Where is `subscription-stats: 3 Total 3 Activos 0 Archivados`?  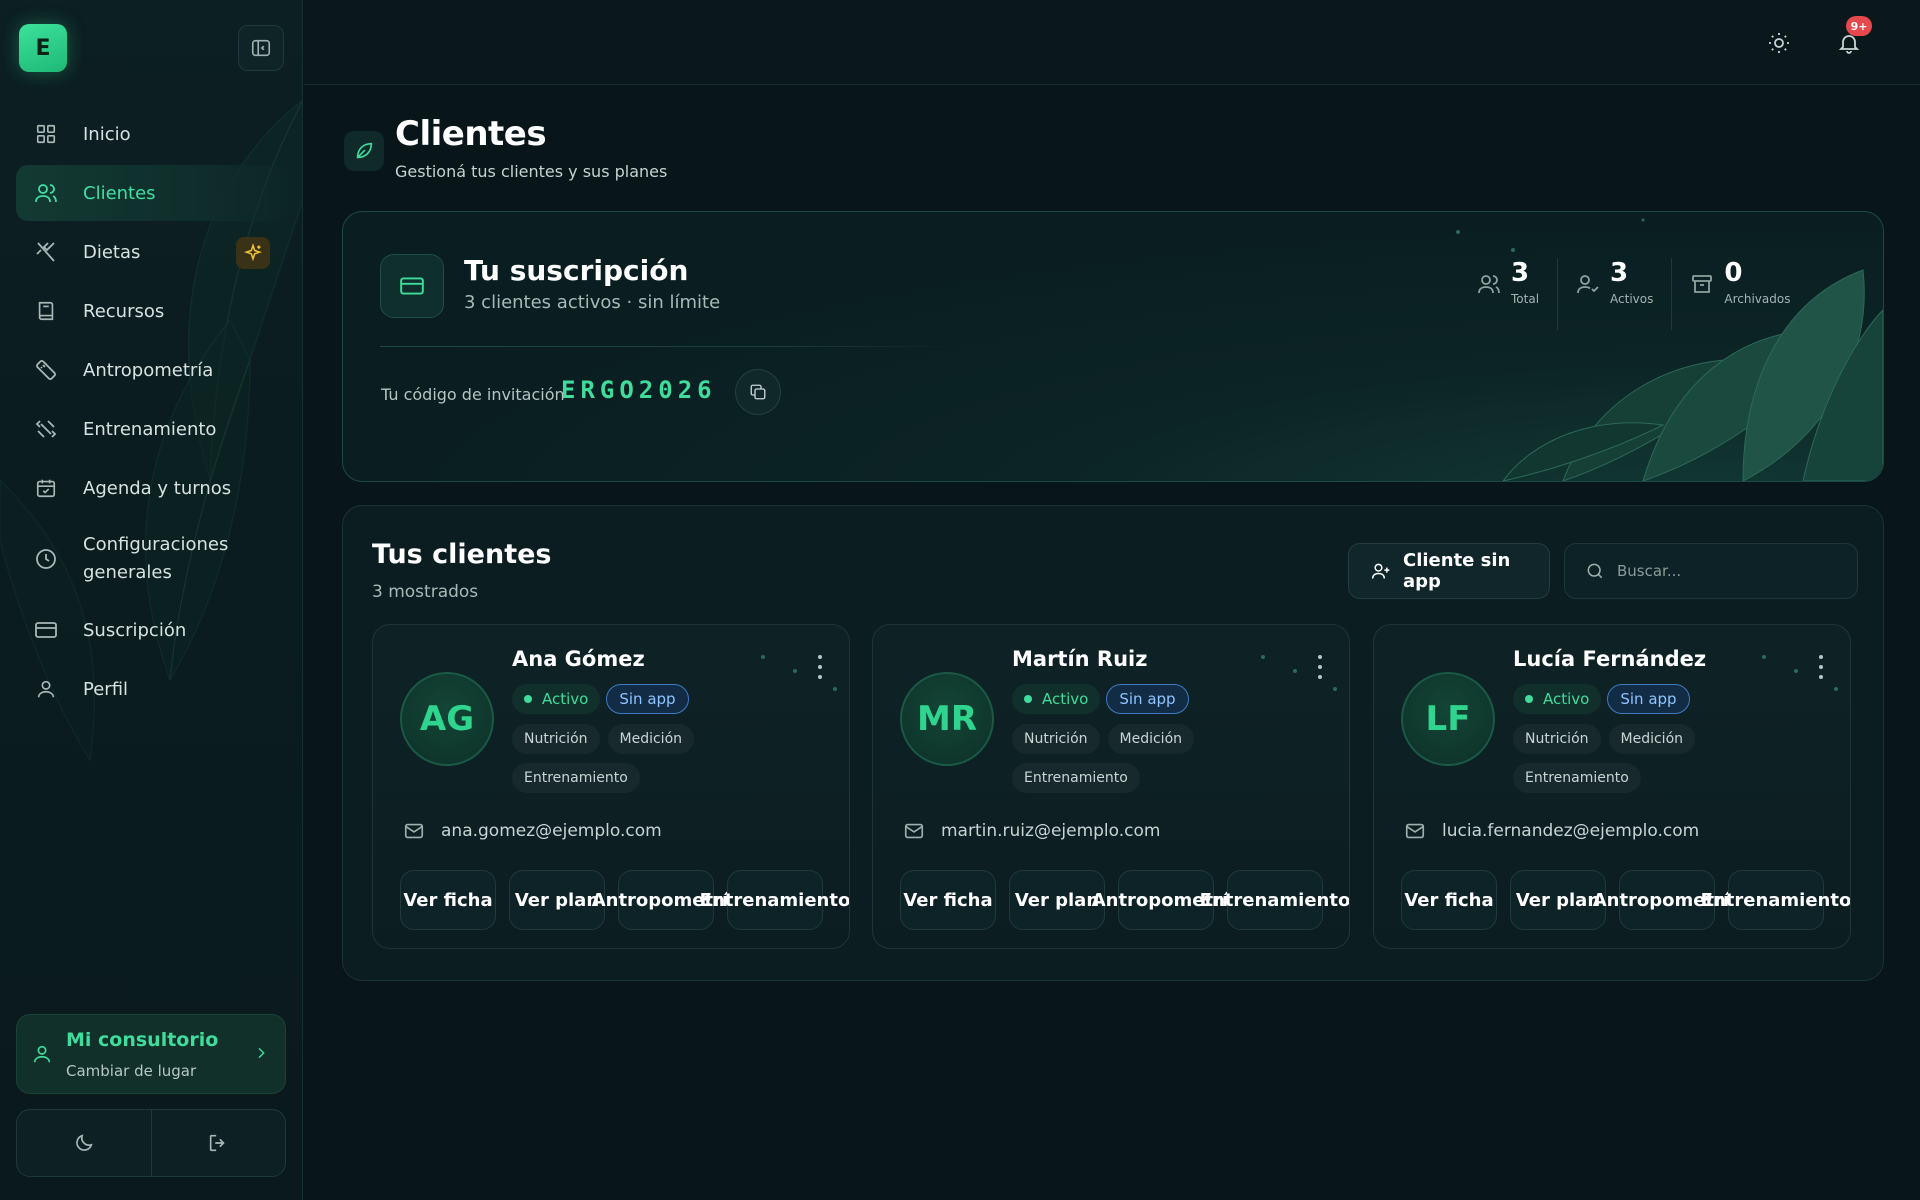 subscription-stats: 3 Total 3 Activos 0 Archivados is located at coordinates (1633, 294).